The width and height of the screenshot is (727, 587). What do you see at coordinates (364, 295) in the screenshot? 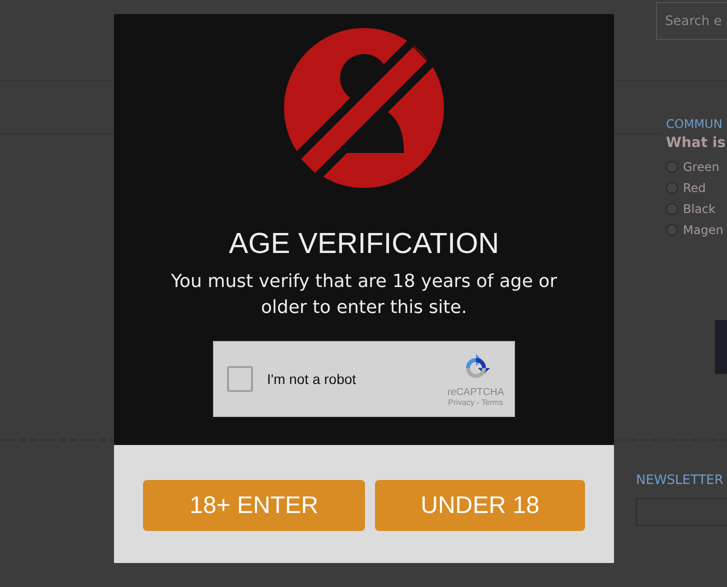
I see `modal-message: You must verify that are 18 years of age or older to enter this site.` at bounding box center [364, 295].